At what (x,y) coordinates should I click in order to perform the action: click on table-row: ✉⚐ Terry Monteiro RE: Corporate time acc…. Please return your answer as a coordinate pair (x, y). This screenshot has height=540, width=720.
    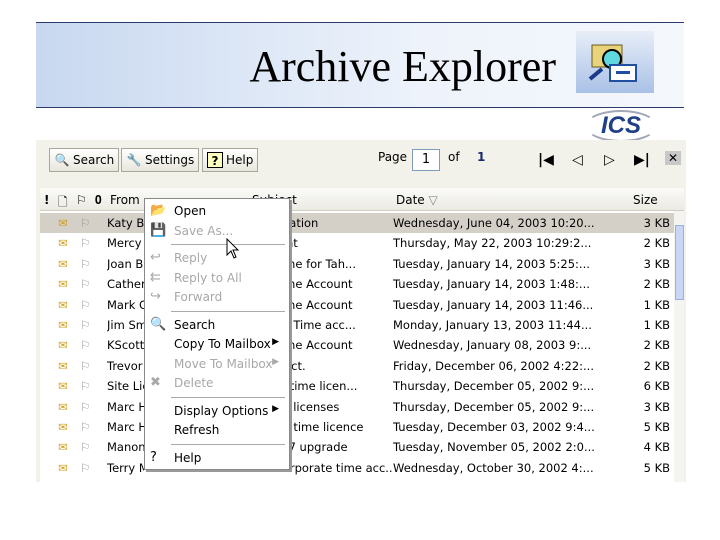
    Looking at the image, I should click on (357, 468).